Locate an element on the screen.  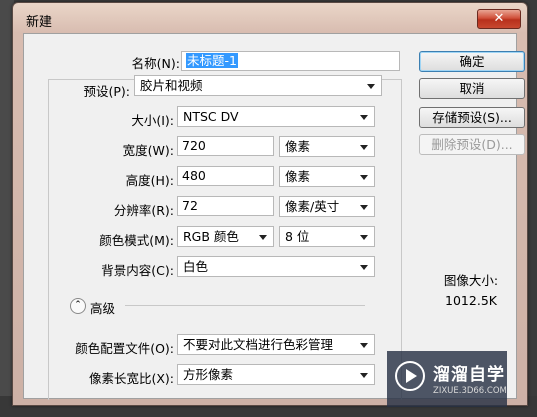
background-select: 白色 is located at coordinates (276, 266).